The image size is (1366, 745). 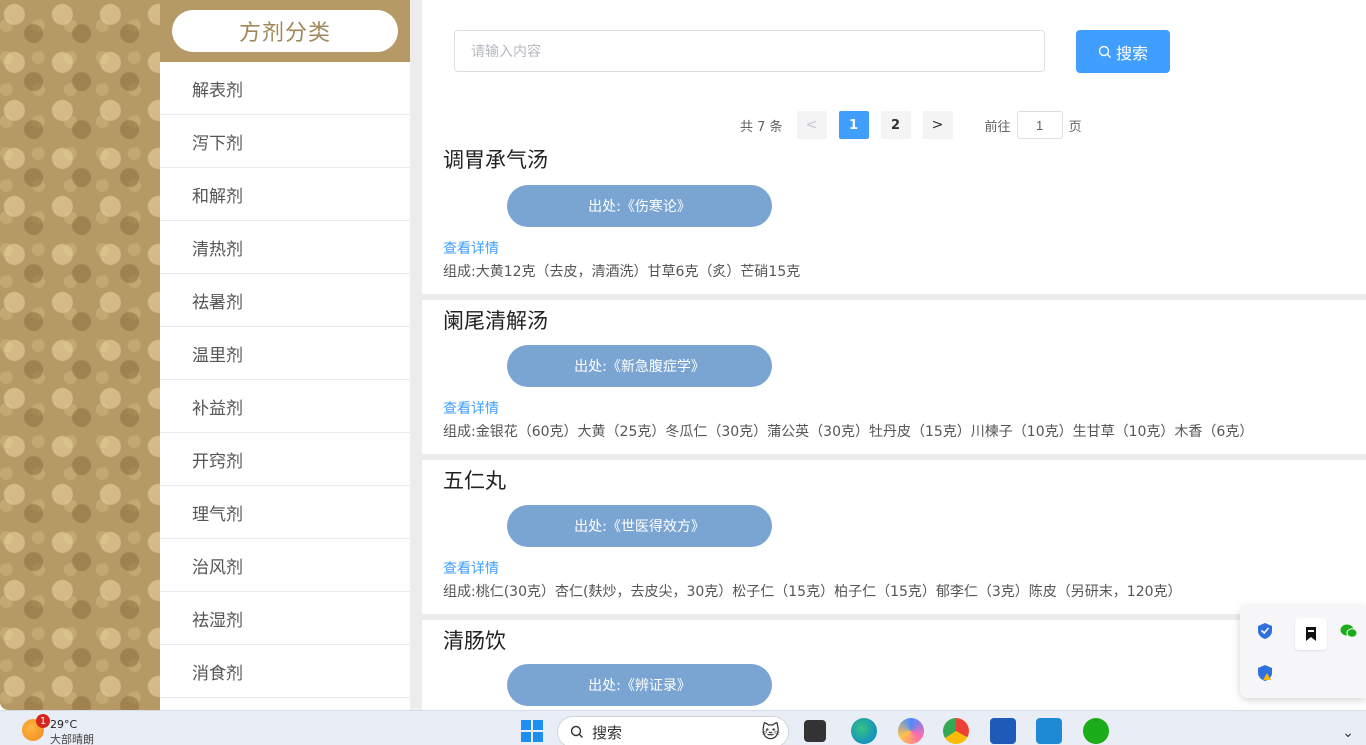 What do you see at coordinates (1003, 731) in the screenshot?
I see `store-icon` at bounding box center [1003, 731].